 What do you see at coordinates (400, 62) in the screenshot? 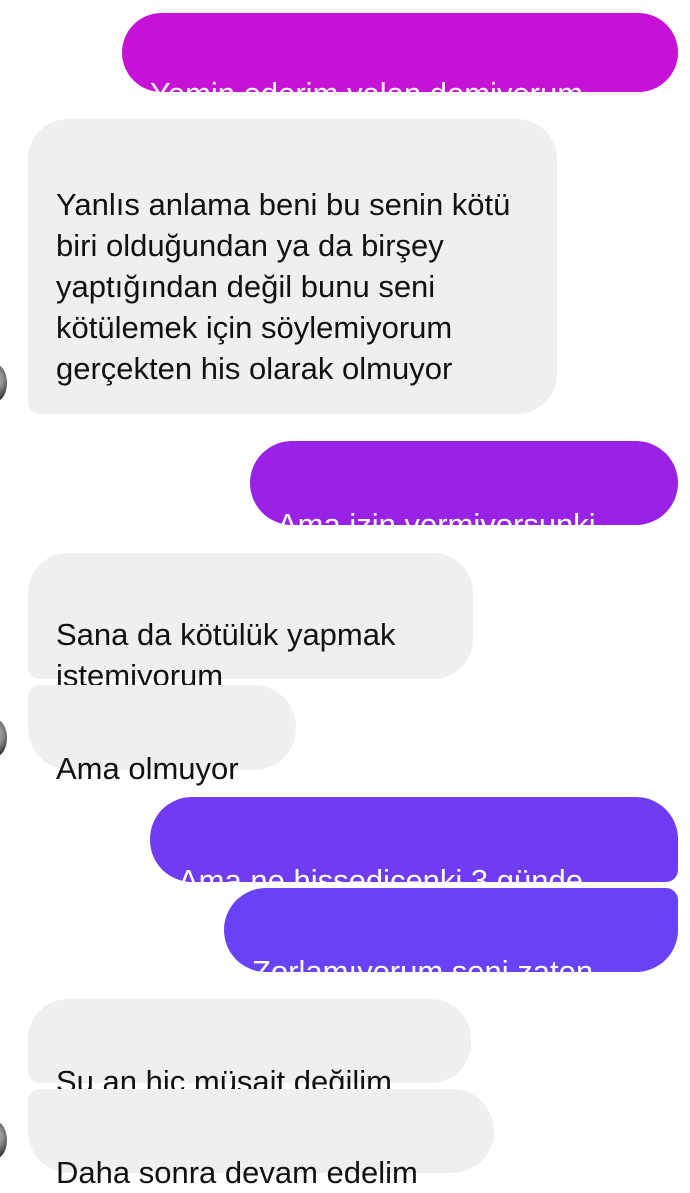
I see `sent-message-bubble: Yemin ederim yalan demiyorum` at bounding box center [400, 62].